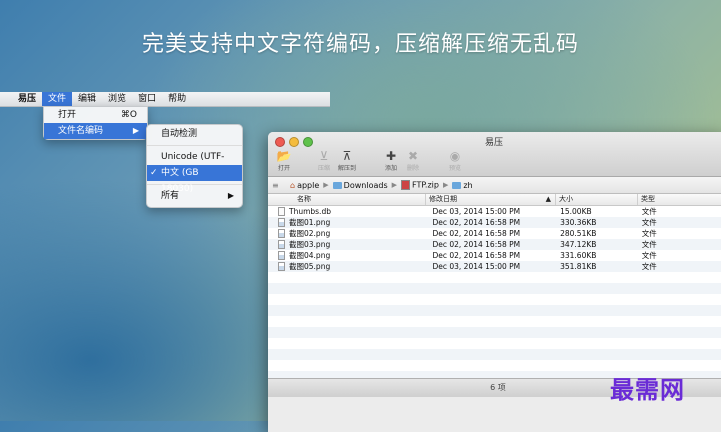  Describe the element at coordinates (117, 99) in the screenshot. I see `menu-browse: 浏览` at that location.